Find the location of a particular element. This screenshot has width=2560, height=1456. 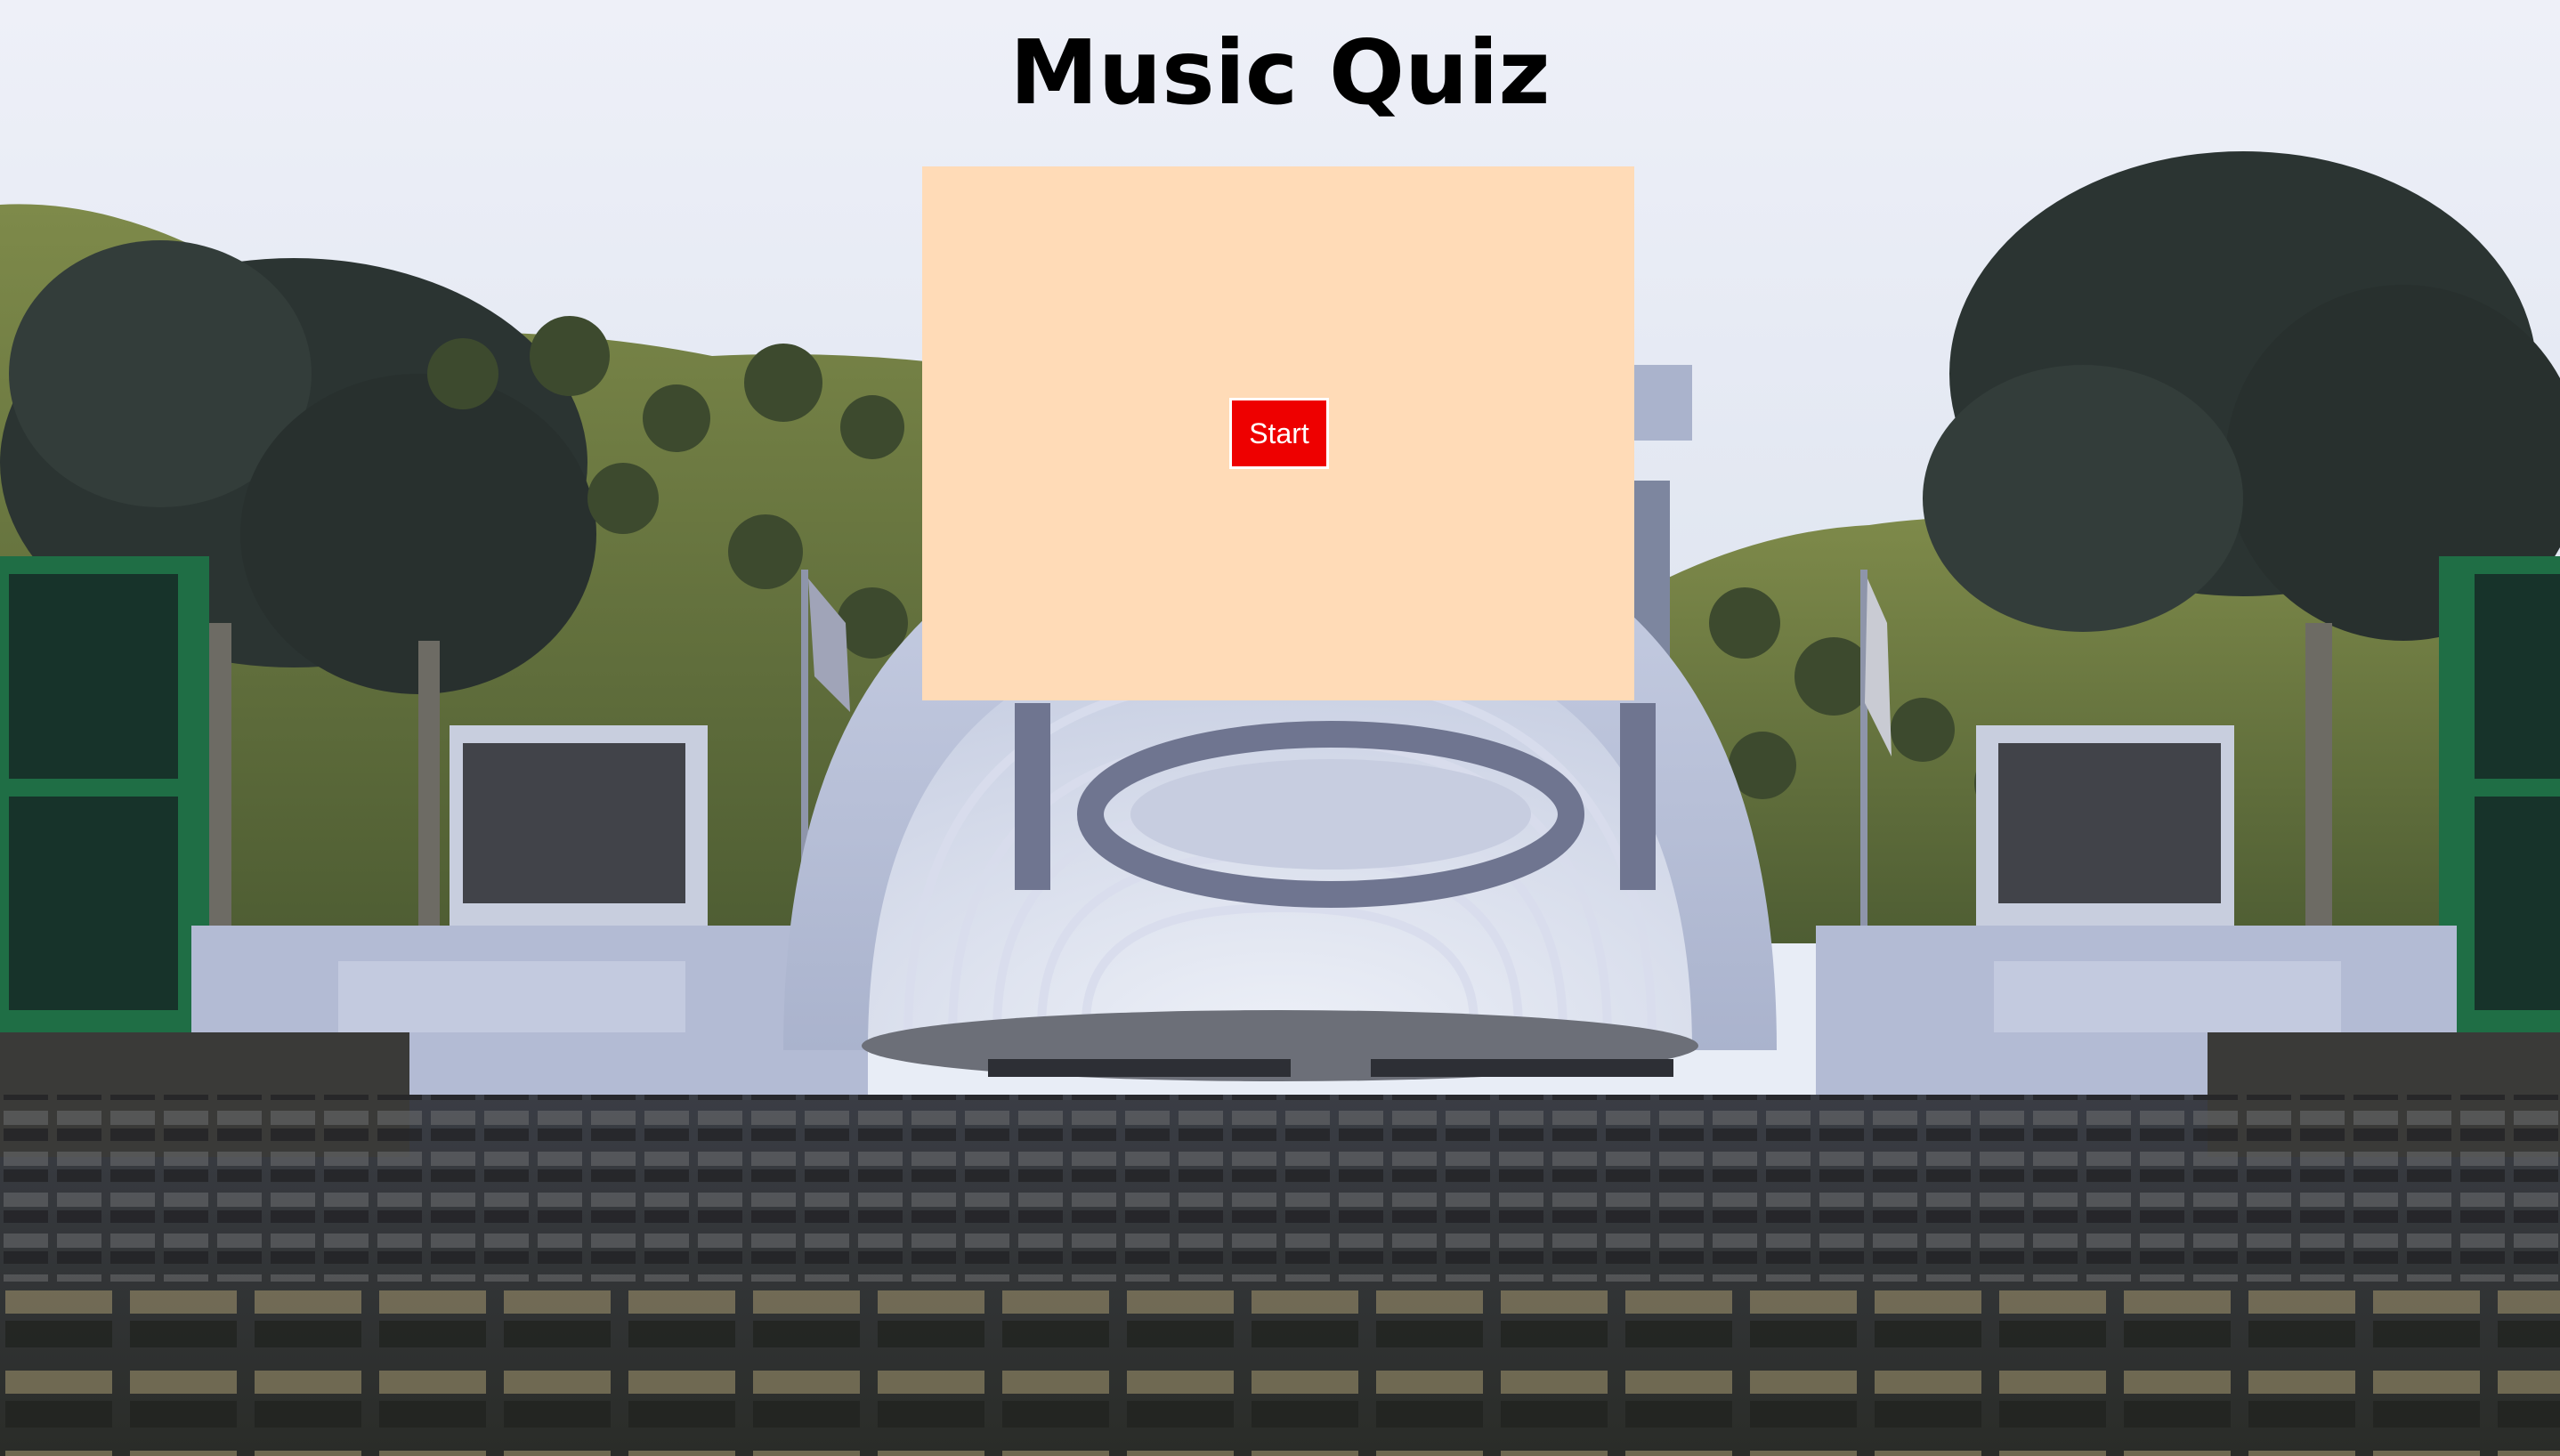

quiz-panel: Start is located at coordinates (1278, 433).